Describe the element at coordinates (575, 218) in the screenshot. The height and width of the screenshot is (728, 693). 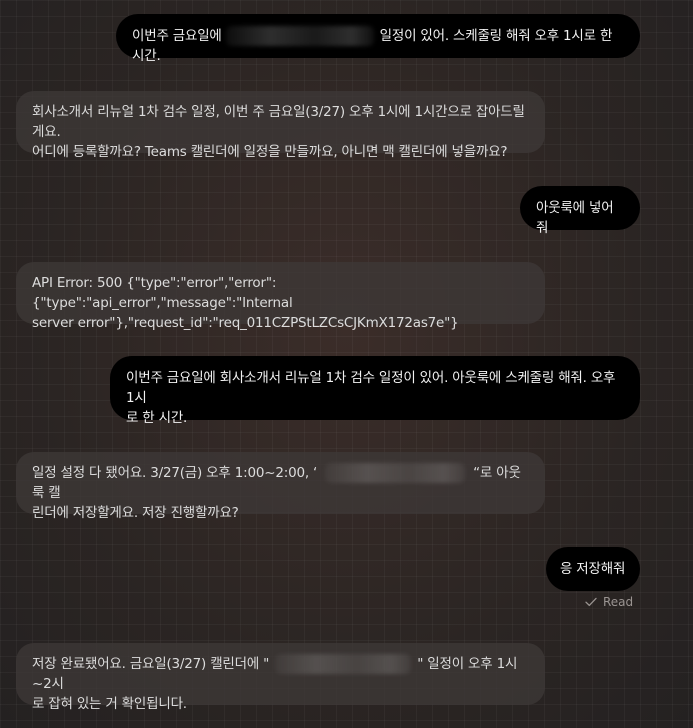
I see `message-text: 아웃룩에 넣어줘` at that location.